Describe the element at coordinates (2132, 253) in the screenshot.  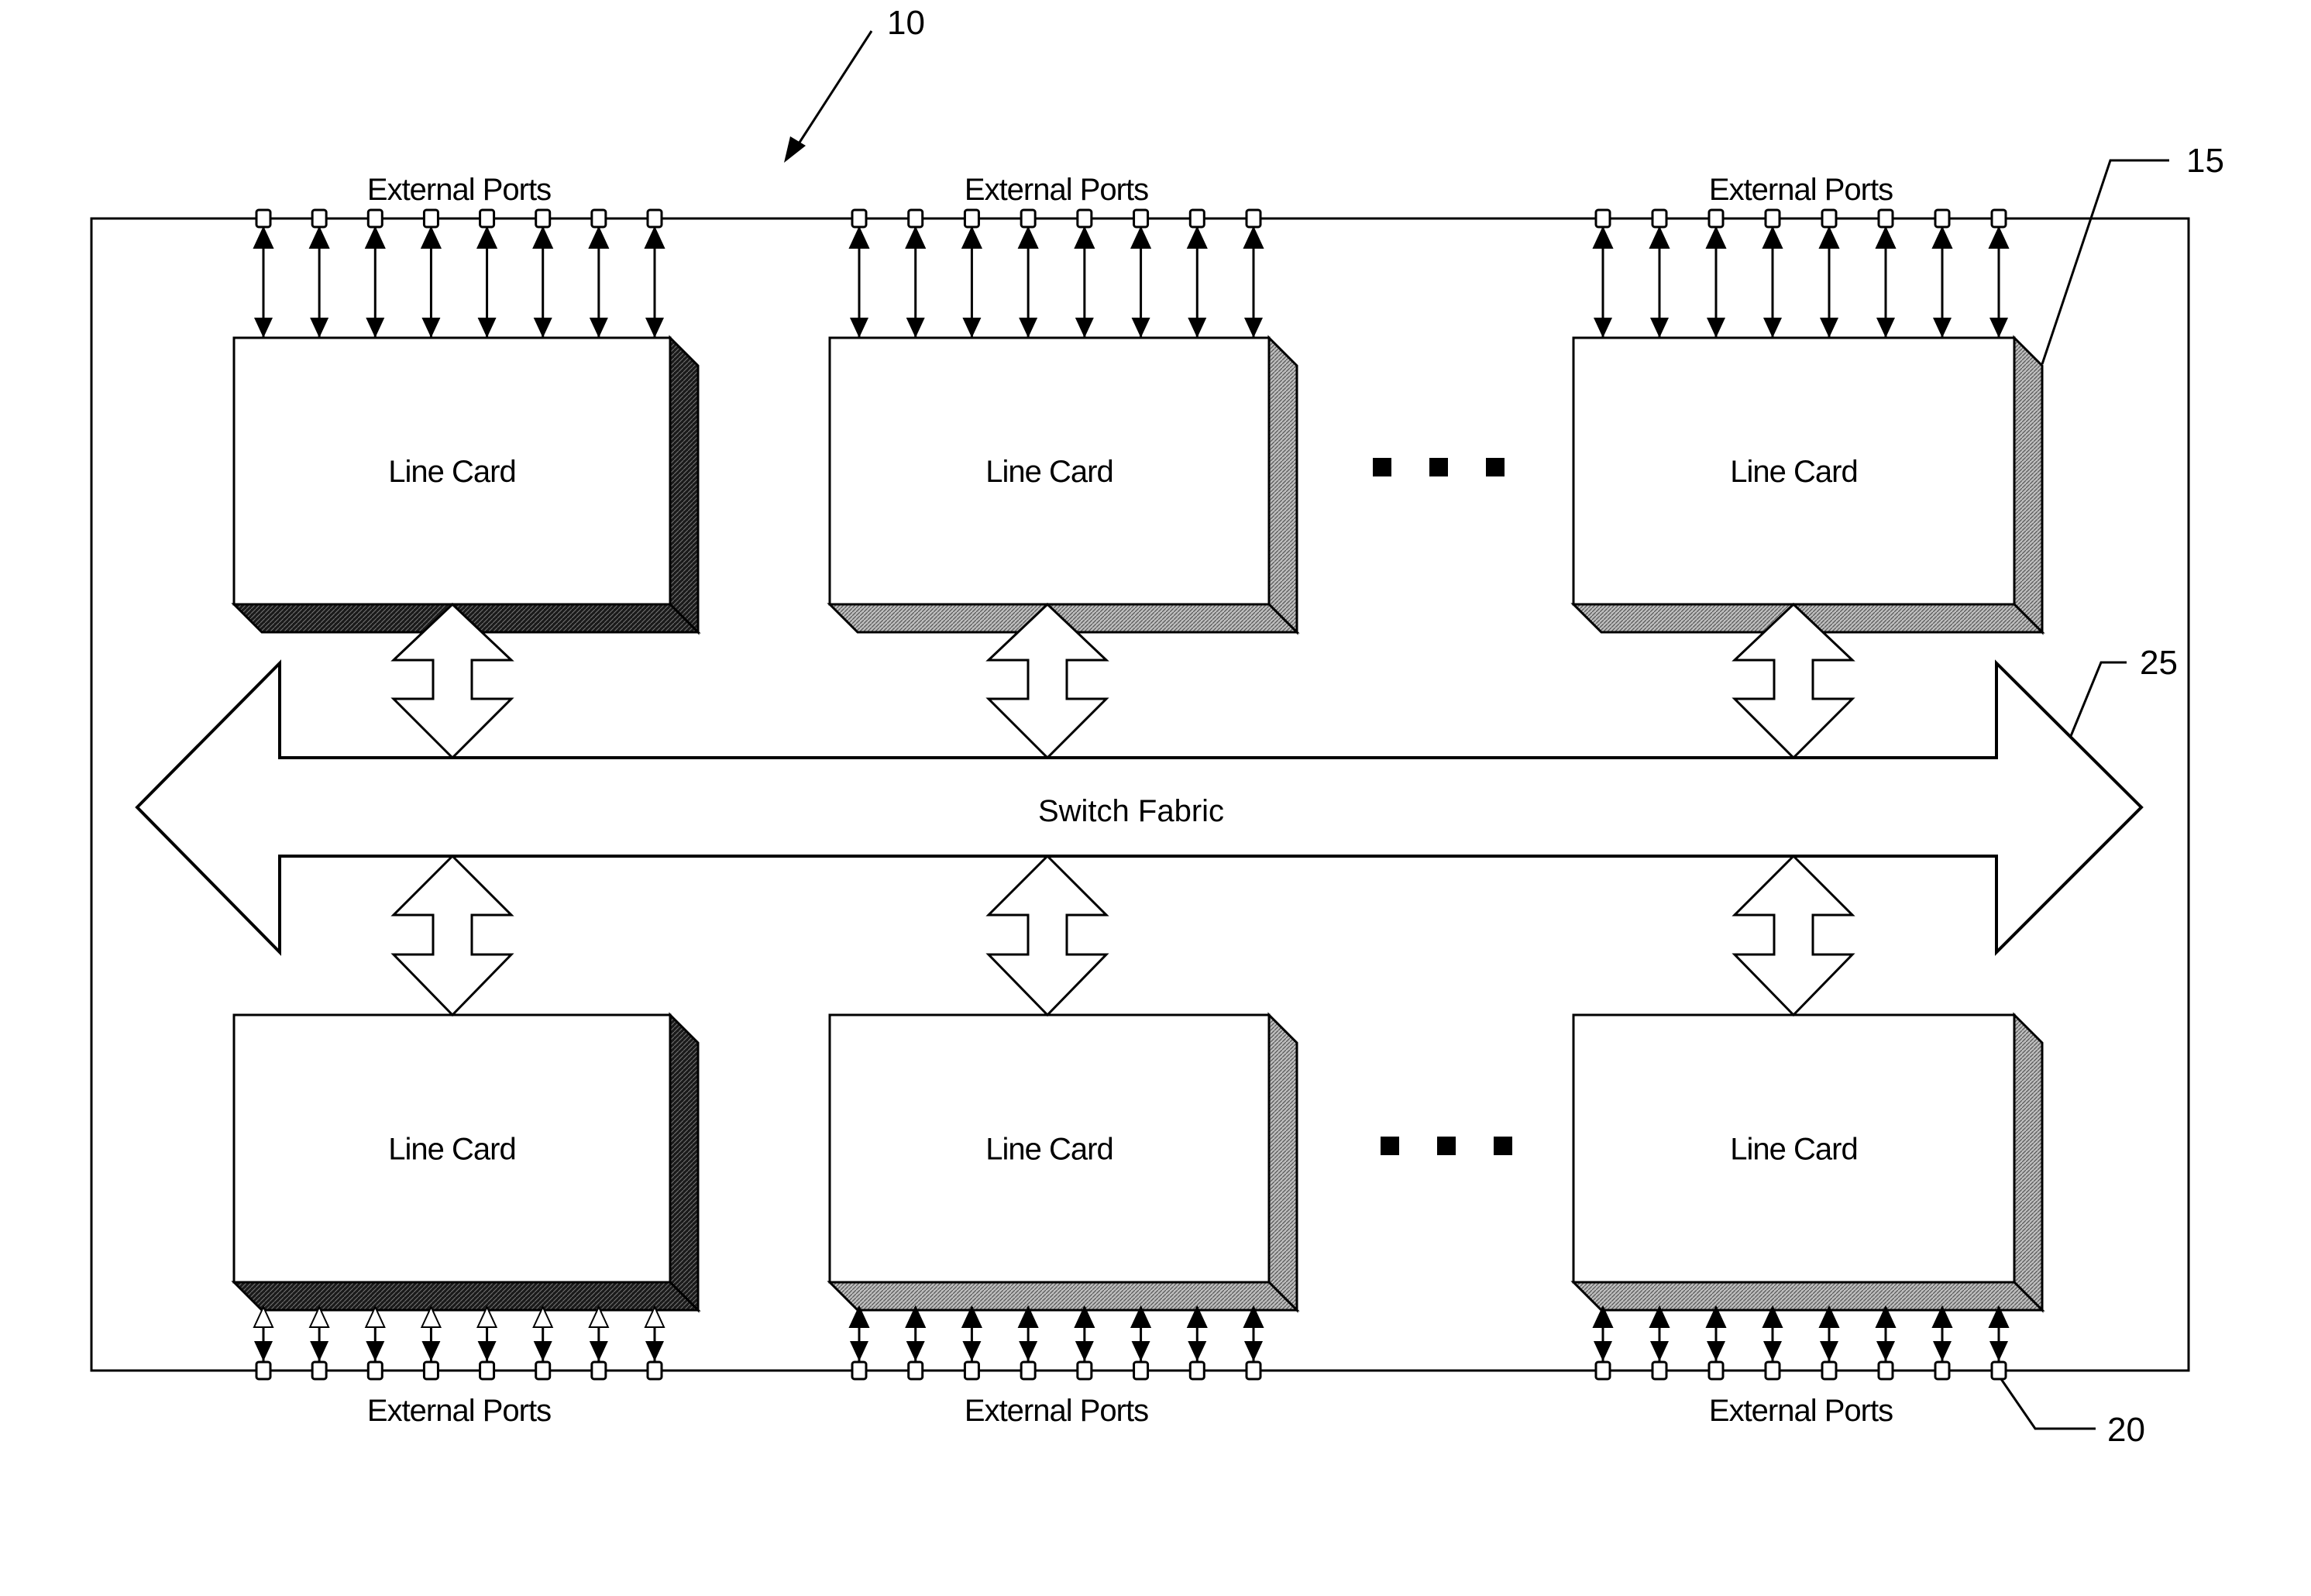
I see `ref-15-callout: 15` at that location.